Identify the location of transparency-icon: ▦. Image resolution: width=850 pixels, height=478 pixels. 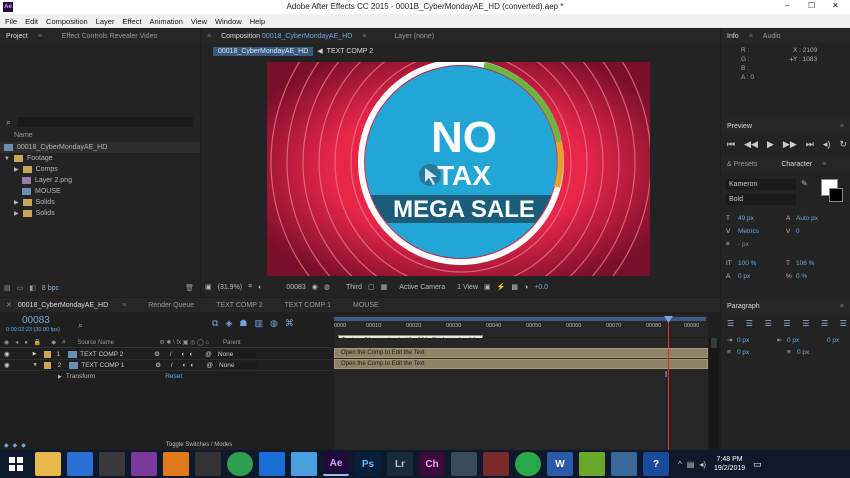
(384, 287).